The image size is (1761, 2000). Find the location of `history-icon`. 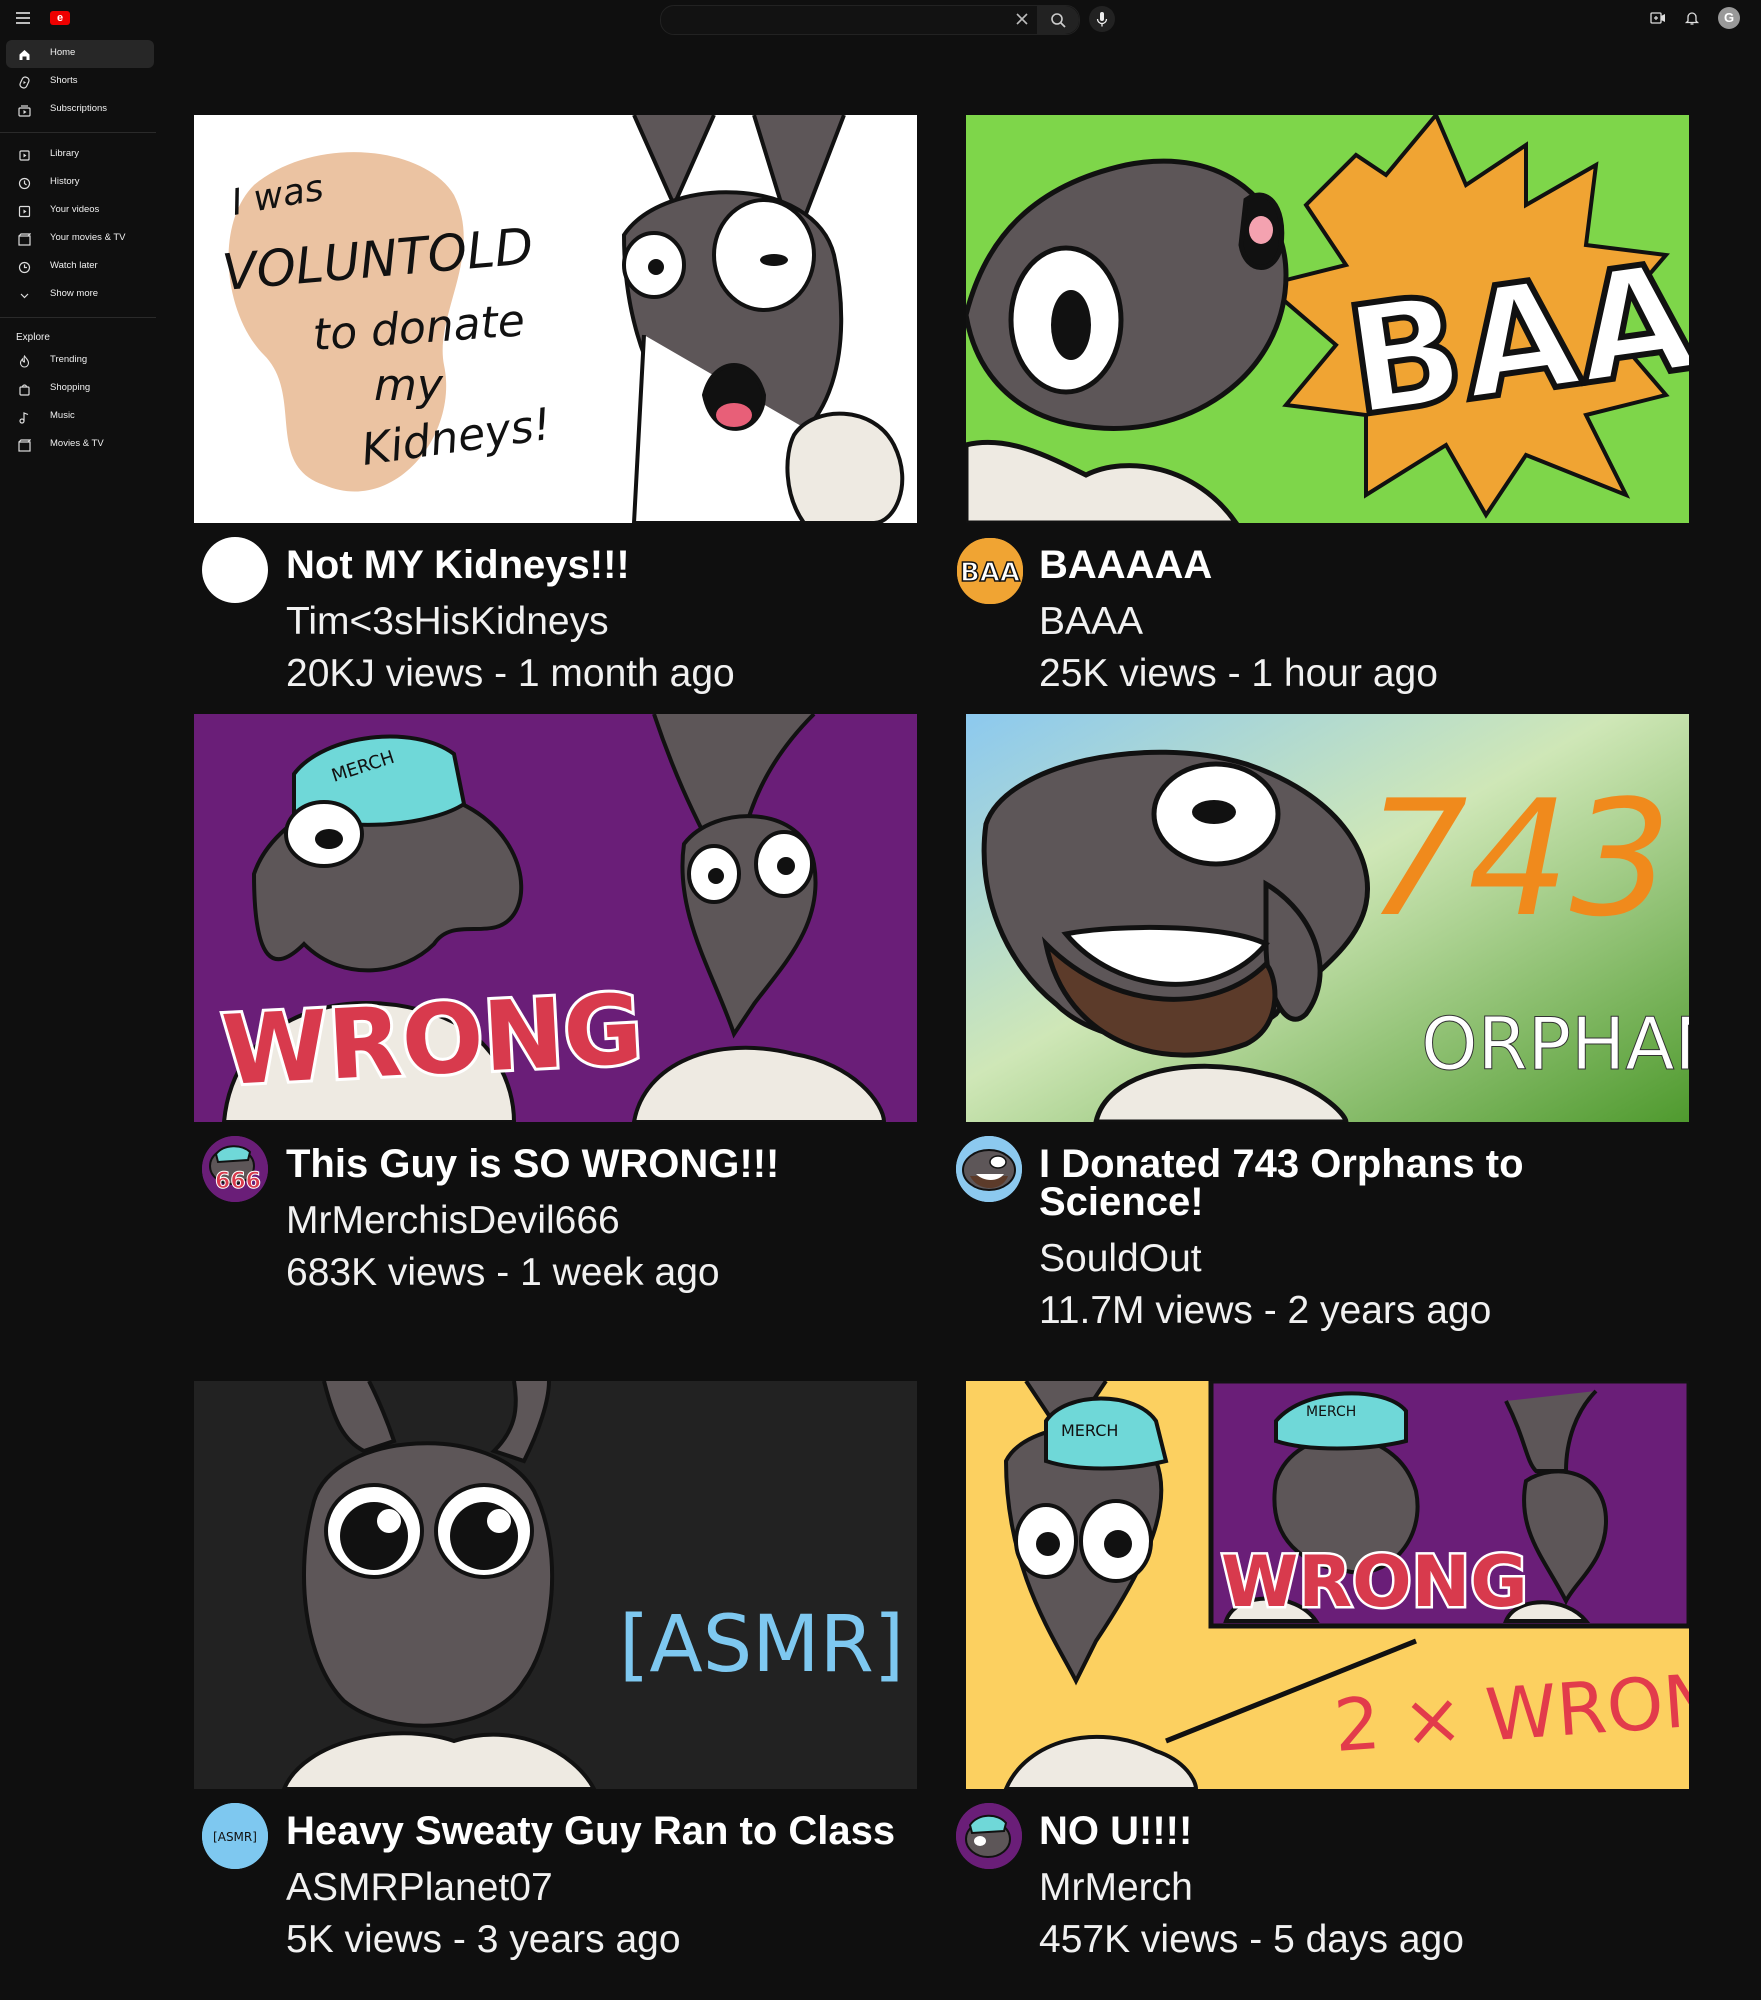

history-icon is located at coordinates (24, 183).